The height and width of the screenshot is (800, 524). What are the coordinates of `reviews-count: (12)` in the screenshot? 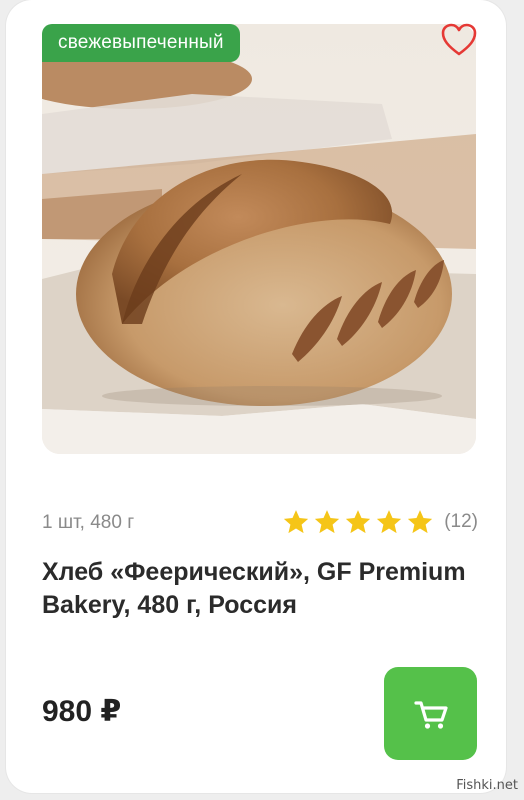 It's located at (461, 522).